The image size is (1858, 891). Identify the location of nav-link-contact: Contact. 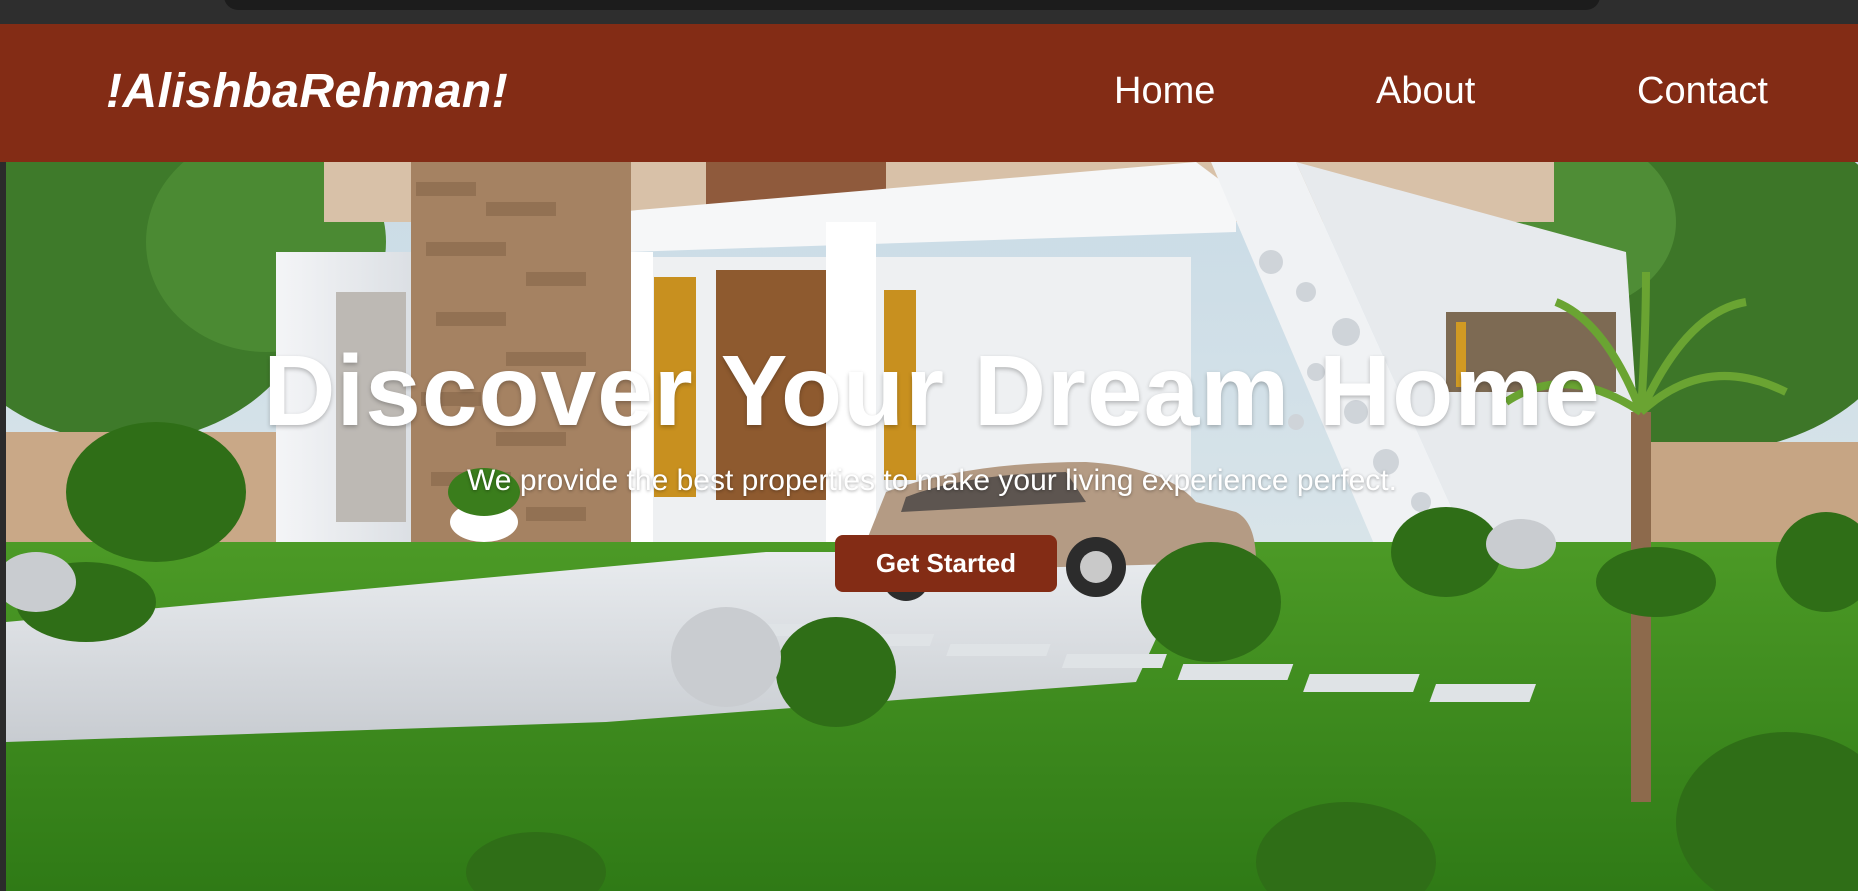
(1702, 91).